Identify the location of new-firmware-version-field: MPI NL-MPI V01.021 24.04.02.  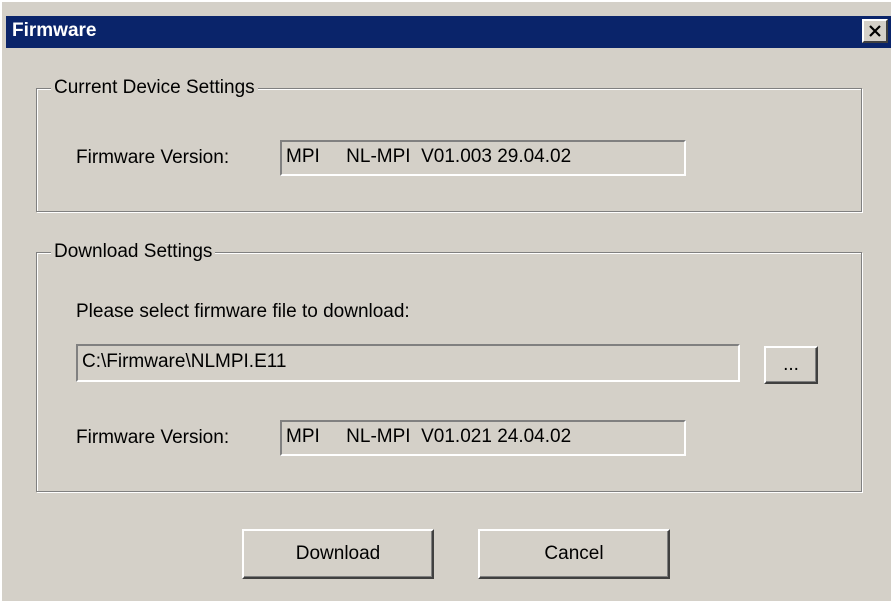
(483, 438).